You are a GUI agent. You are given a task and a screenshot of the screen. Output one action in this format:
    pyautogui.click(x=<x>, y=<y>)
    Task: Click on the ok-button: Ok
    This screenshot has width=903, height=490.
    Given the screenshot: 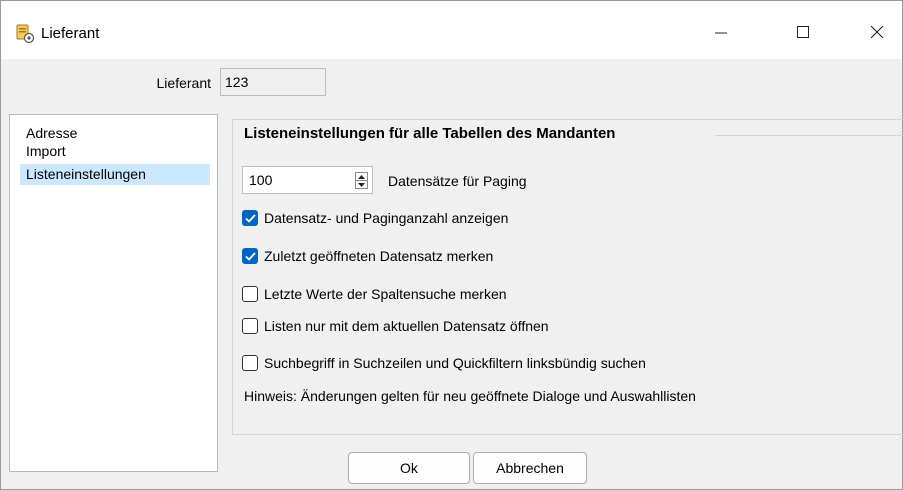 What is the action you would take?
    pyautogui.click(x=409, y=468)
    